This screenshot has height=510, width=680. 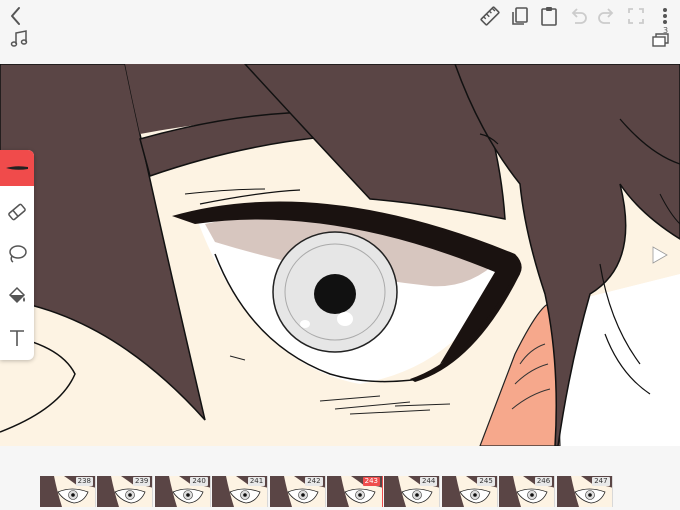 What do you see at coordinates (584, 491) in the screenshot?
I see `timeline-frame: 247` at bounding box center [584, 491].